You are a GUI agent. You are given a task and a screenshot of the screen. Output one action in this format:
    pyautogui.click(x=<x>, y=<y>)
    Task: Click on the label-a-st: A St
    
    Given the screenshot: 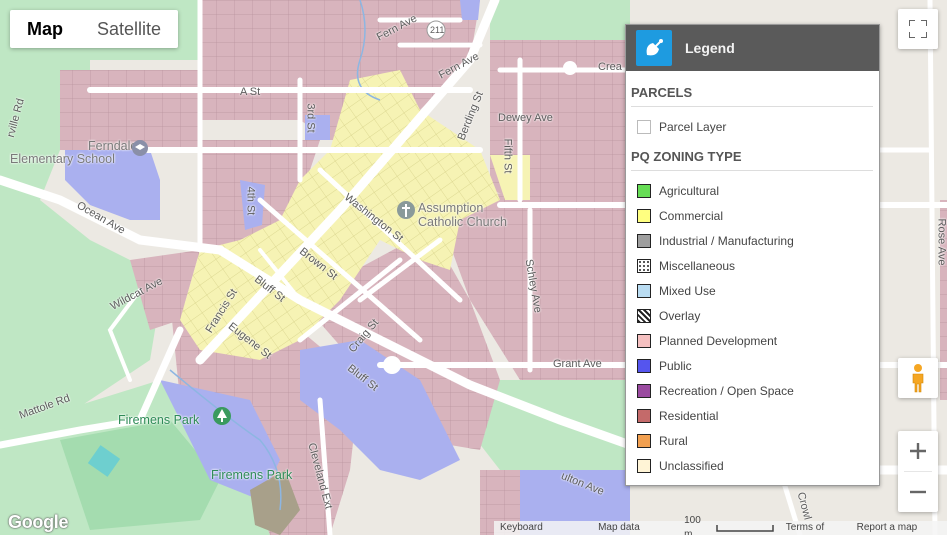 What is the action you would take?
    pyautogui.click(x=250, y=92)
    